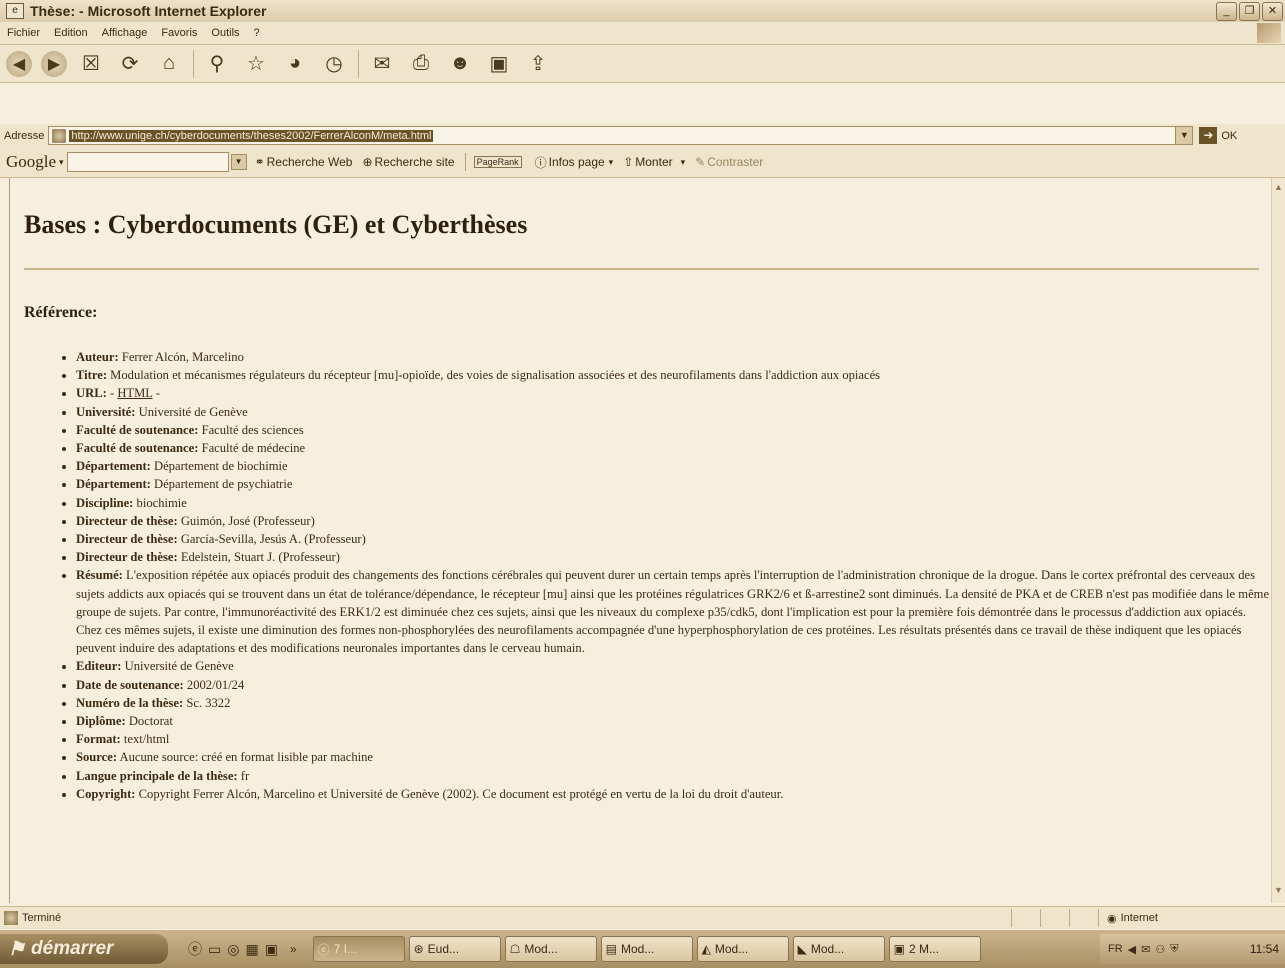 The image size is (1285, 968). I want to click on antivirus-icon: ⛨, so click(1174, 949).